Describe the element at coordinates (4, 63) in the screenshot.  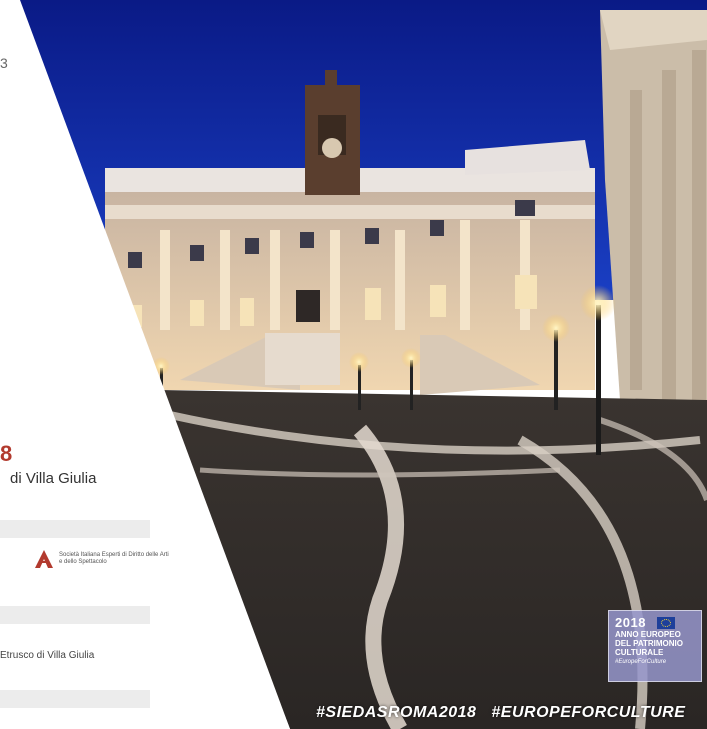
I see `partial-heading-top: 3` at that location.